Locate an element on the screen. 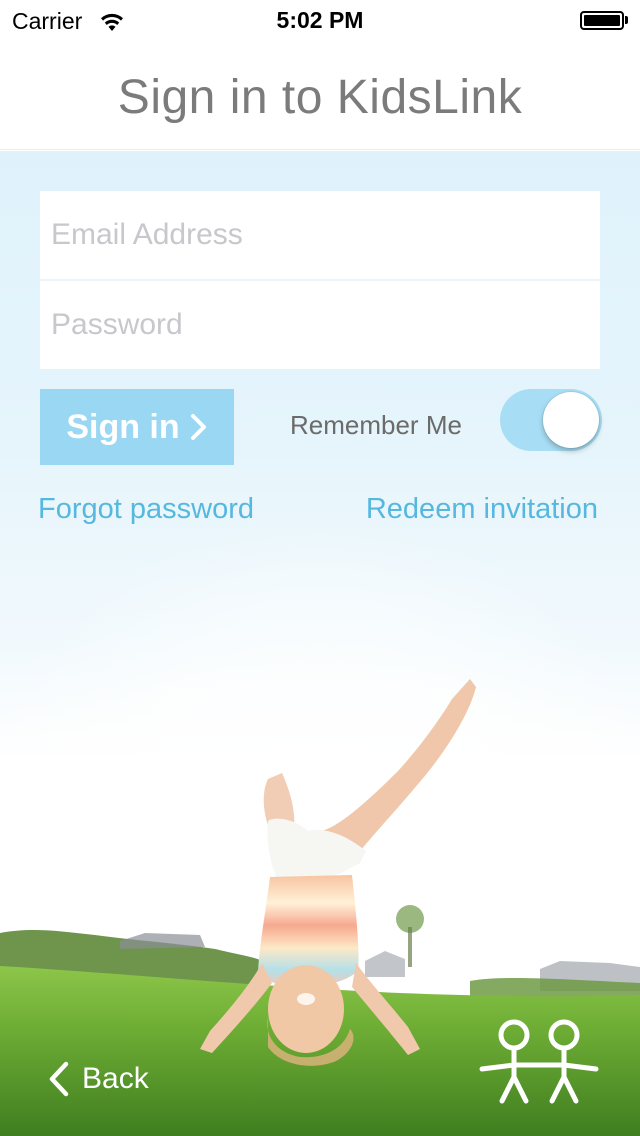 This screenshot has width=640, height=1136. kidslink-logo-icon is located at coordinates (539, 1061).